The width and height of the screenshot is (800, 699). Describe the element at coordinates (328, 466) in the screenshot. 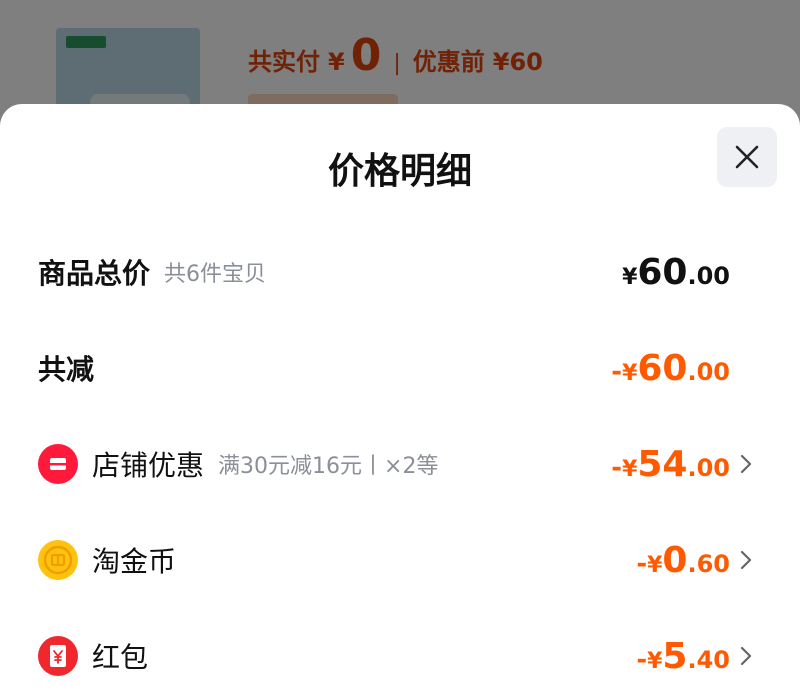

I see `store-discount-detail: 满30元减16元丨×2等` at that location.